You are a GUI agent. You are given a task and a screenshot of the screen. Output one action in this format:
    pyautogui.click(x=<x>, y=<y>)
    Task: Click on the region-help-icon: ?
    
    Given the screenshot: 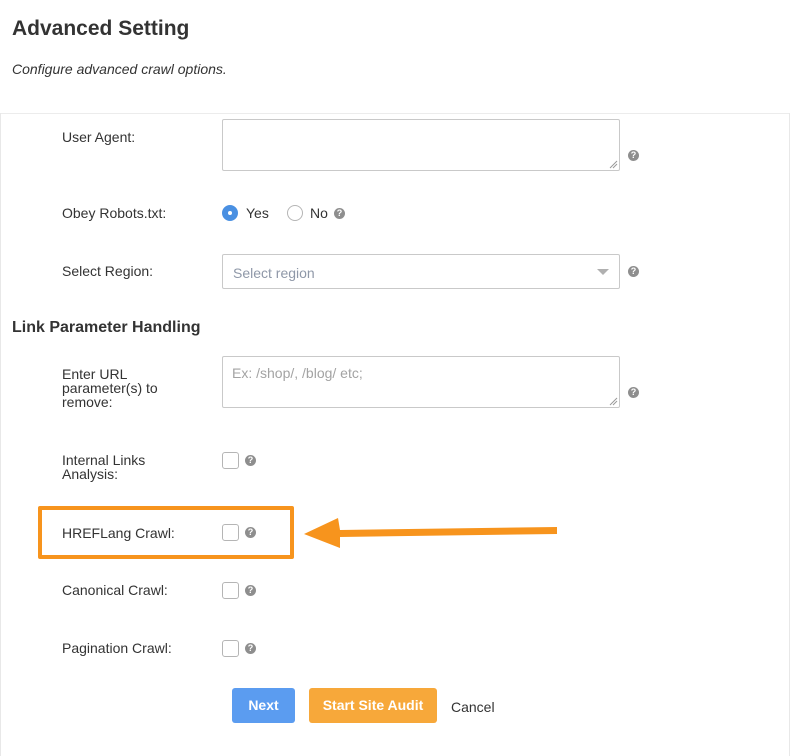 What is the action you would take?
    pyautogui.click(x=633, y=271)
    